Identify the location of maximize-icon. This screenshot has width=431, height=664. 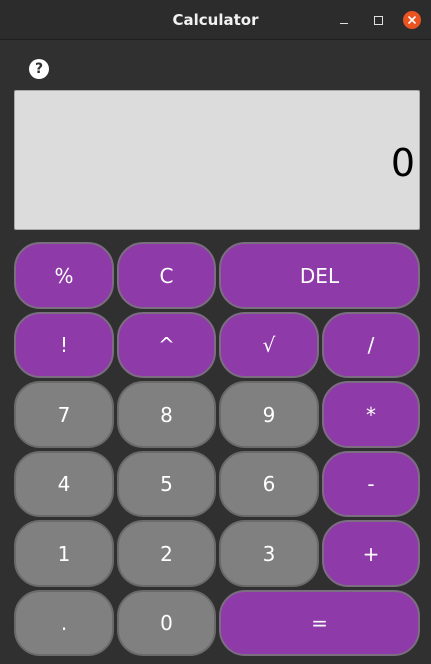
(378, 20).